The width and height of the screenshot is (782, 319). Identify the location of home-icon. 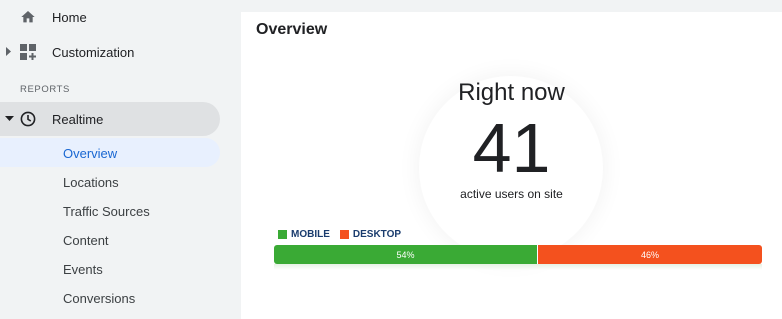
(28, 17).